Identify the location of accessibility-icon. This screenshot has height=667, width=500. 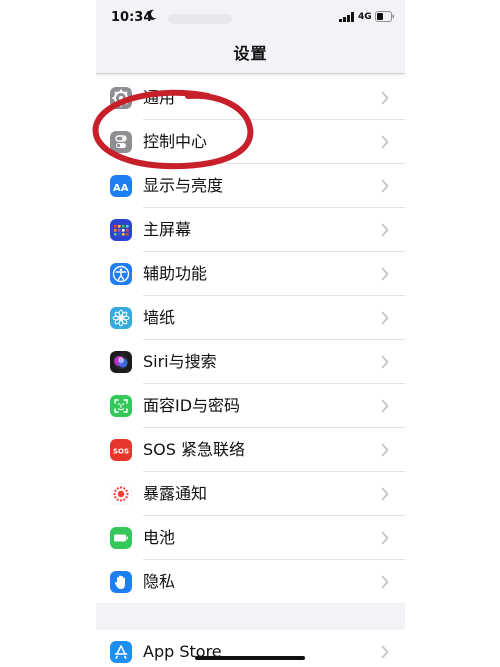
(121, 274).